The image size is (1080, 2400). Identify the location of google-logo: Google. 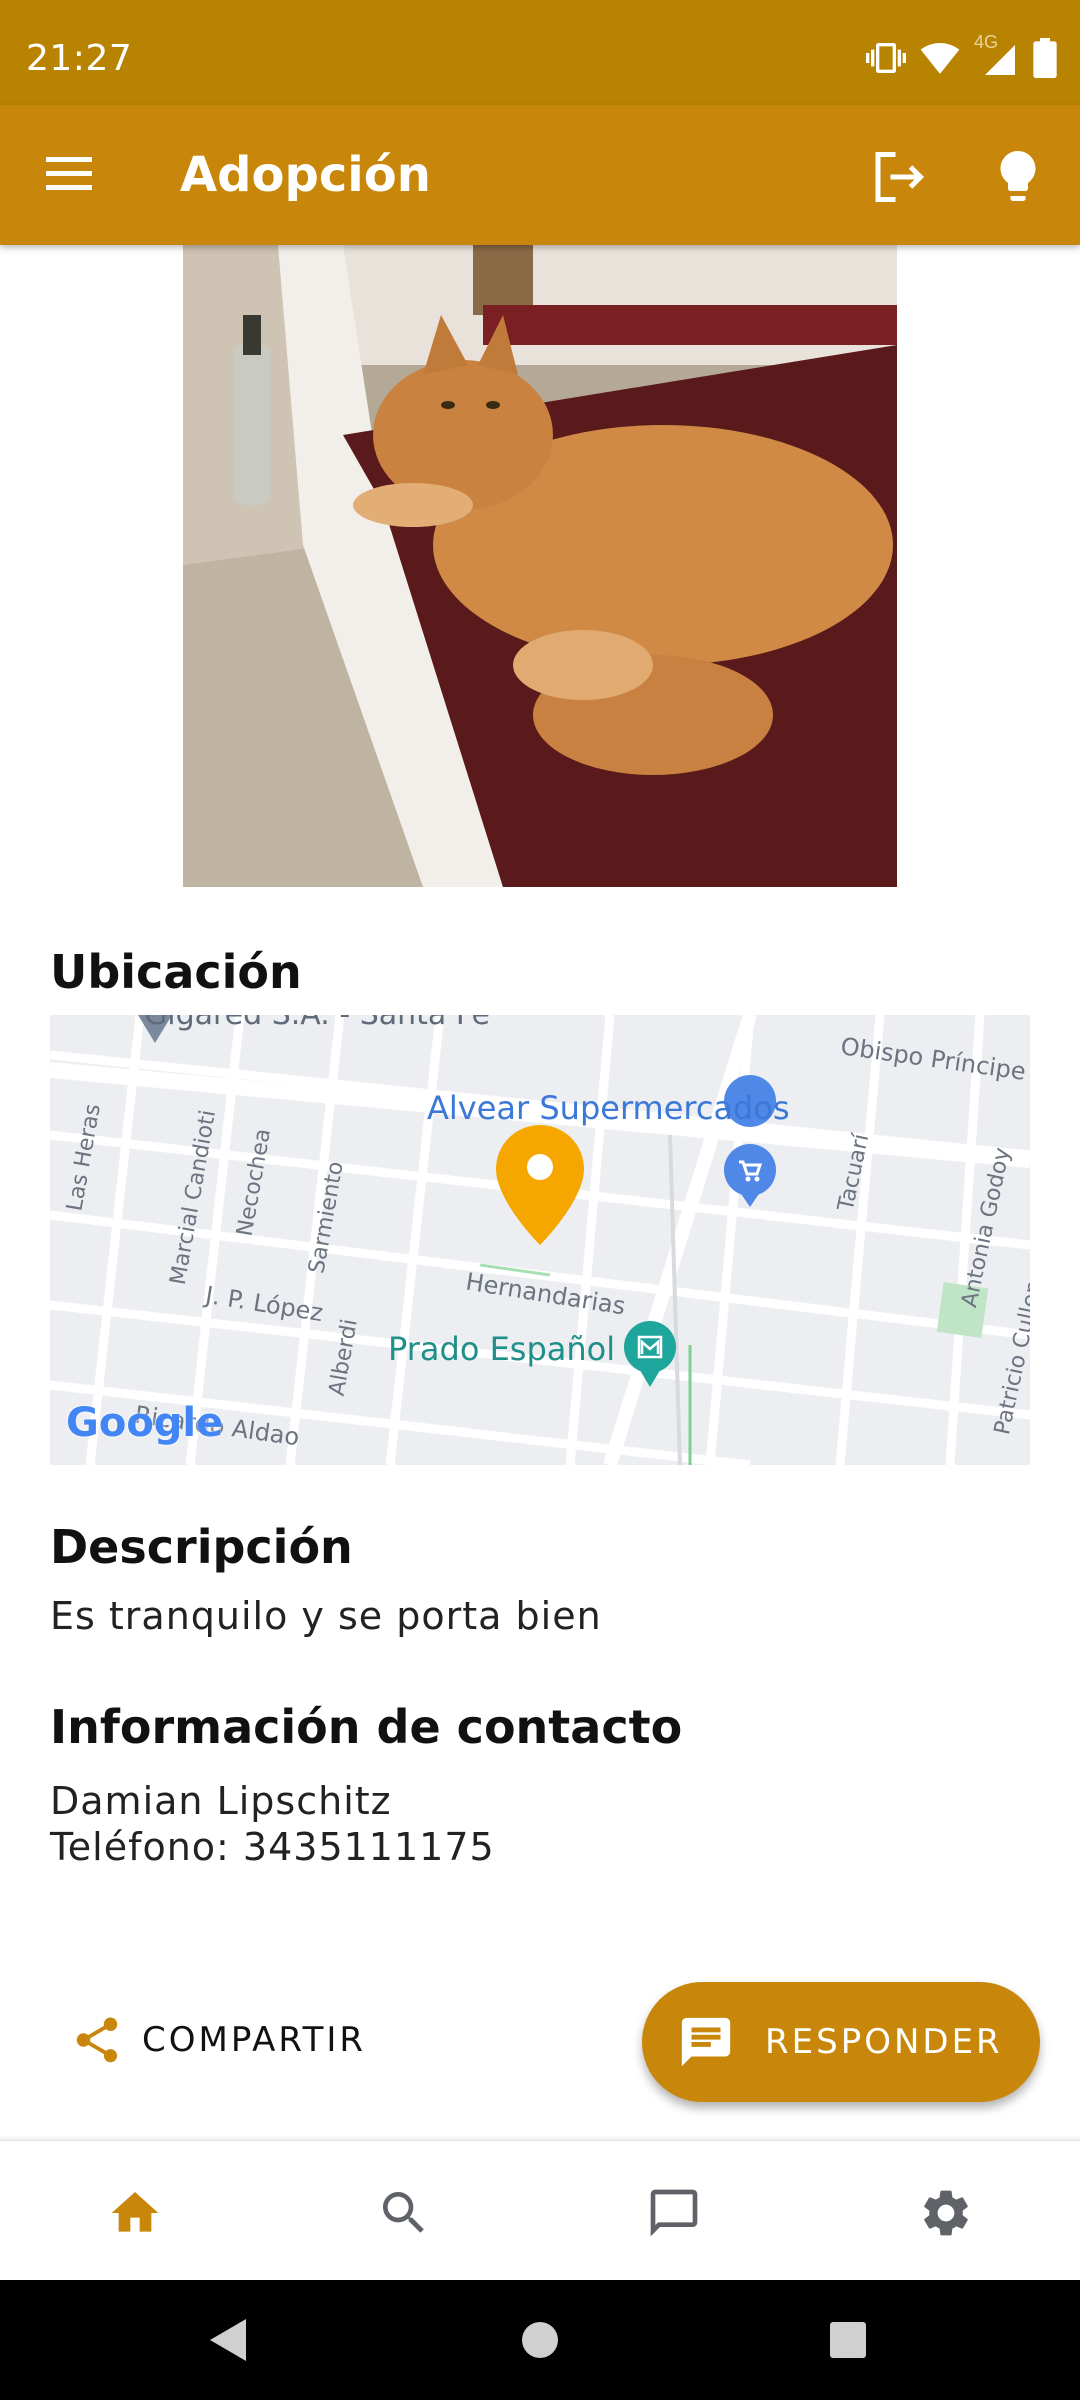
(145, 1423).